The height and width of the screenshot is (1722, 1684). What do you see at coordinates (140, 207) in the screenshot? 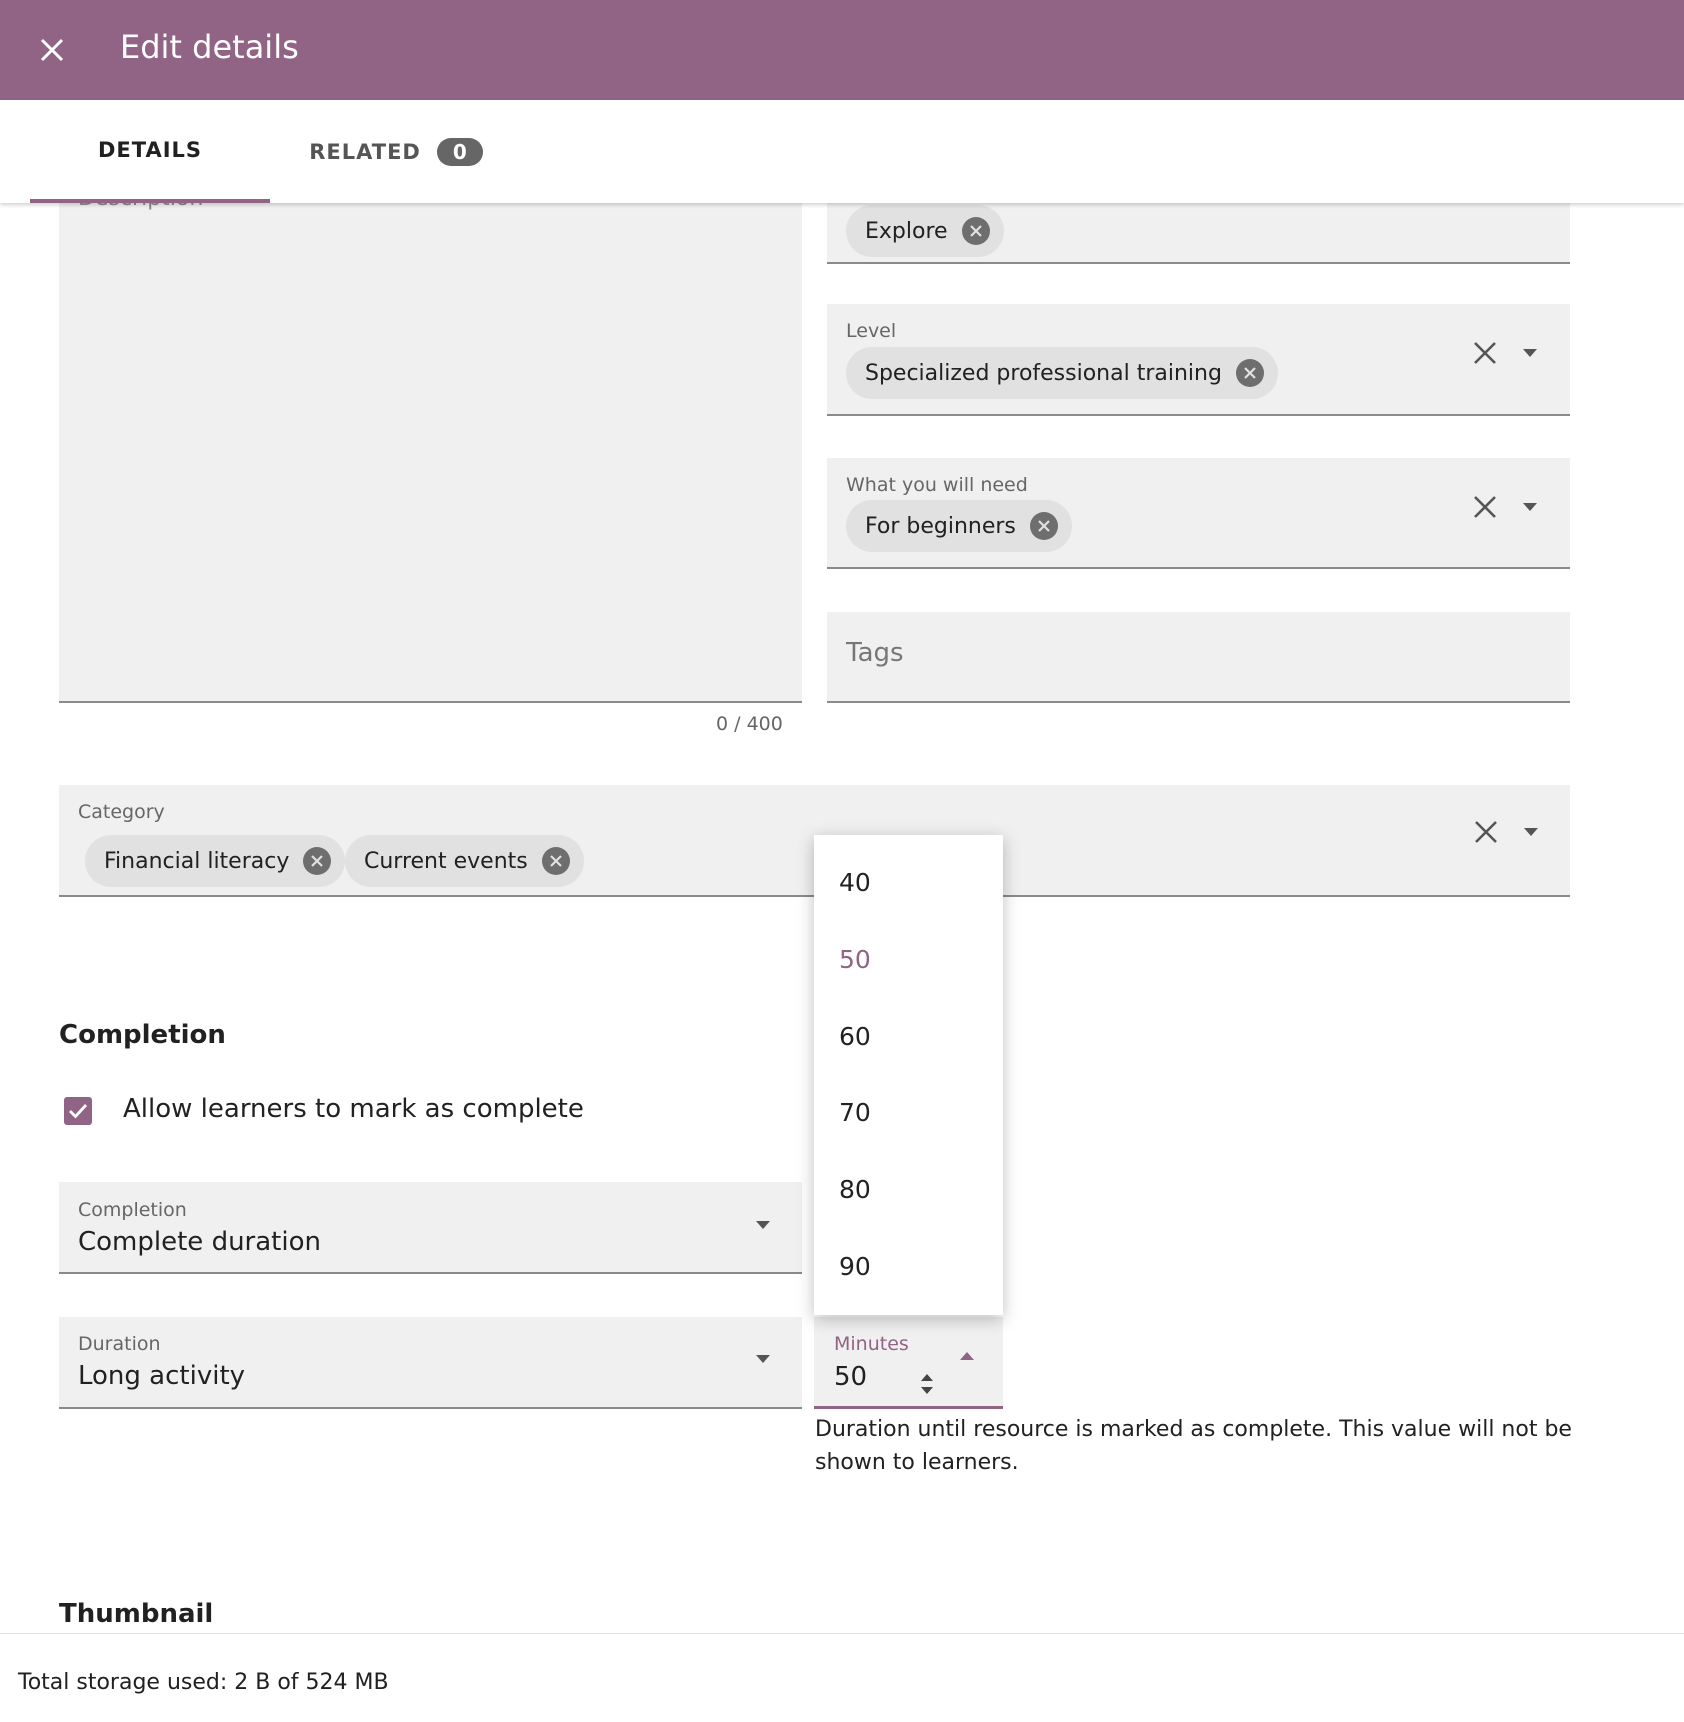
I see `description-label: Description` at bounding box center [140, 207].